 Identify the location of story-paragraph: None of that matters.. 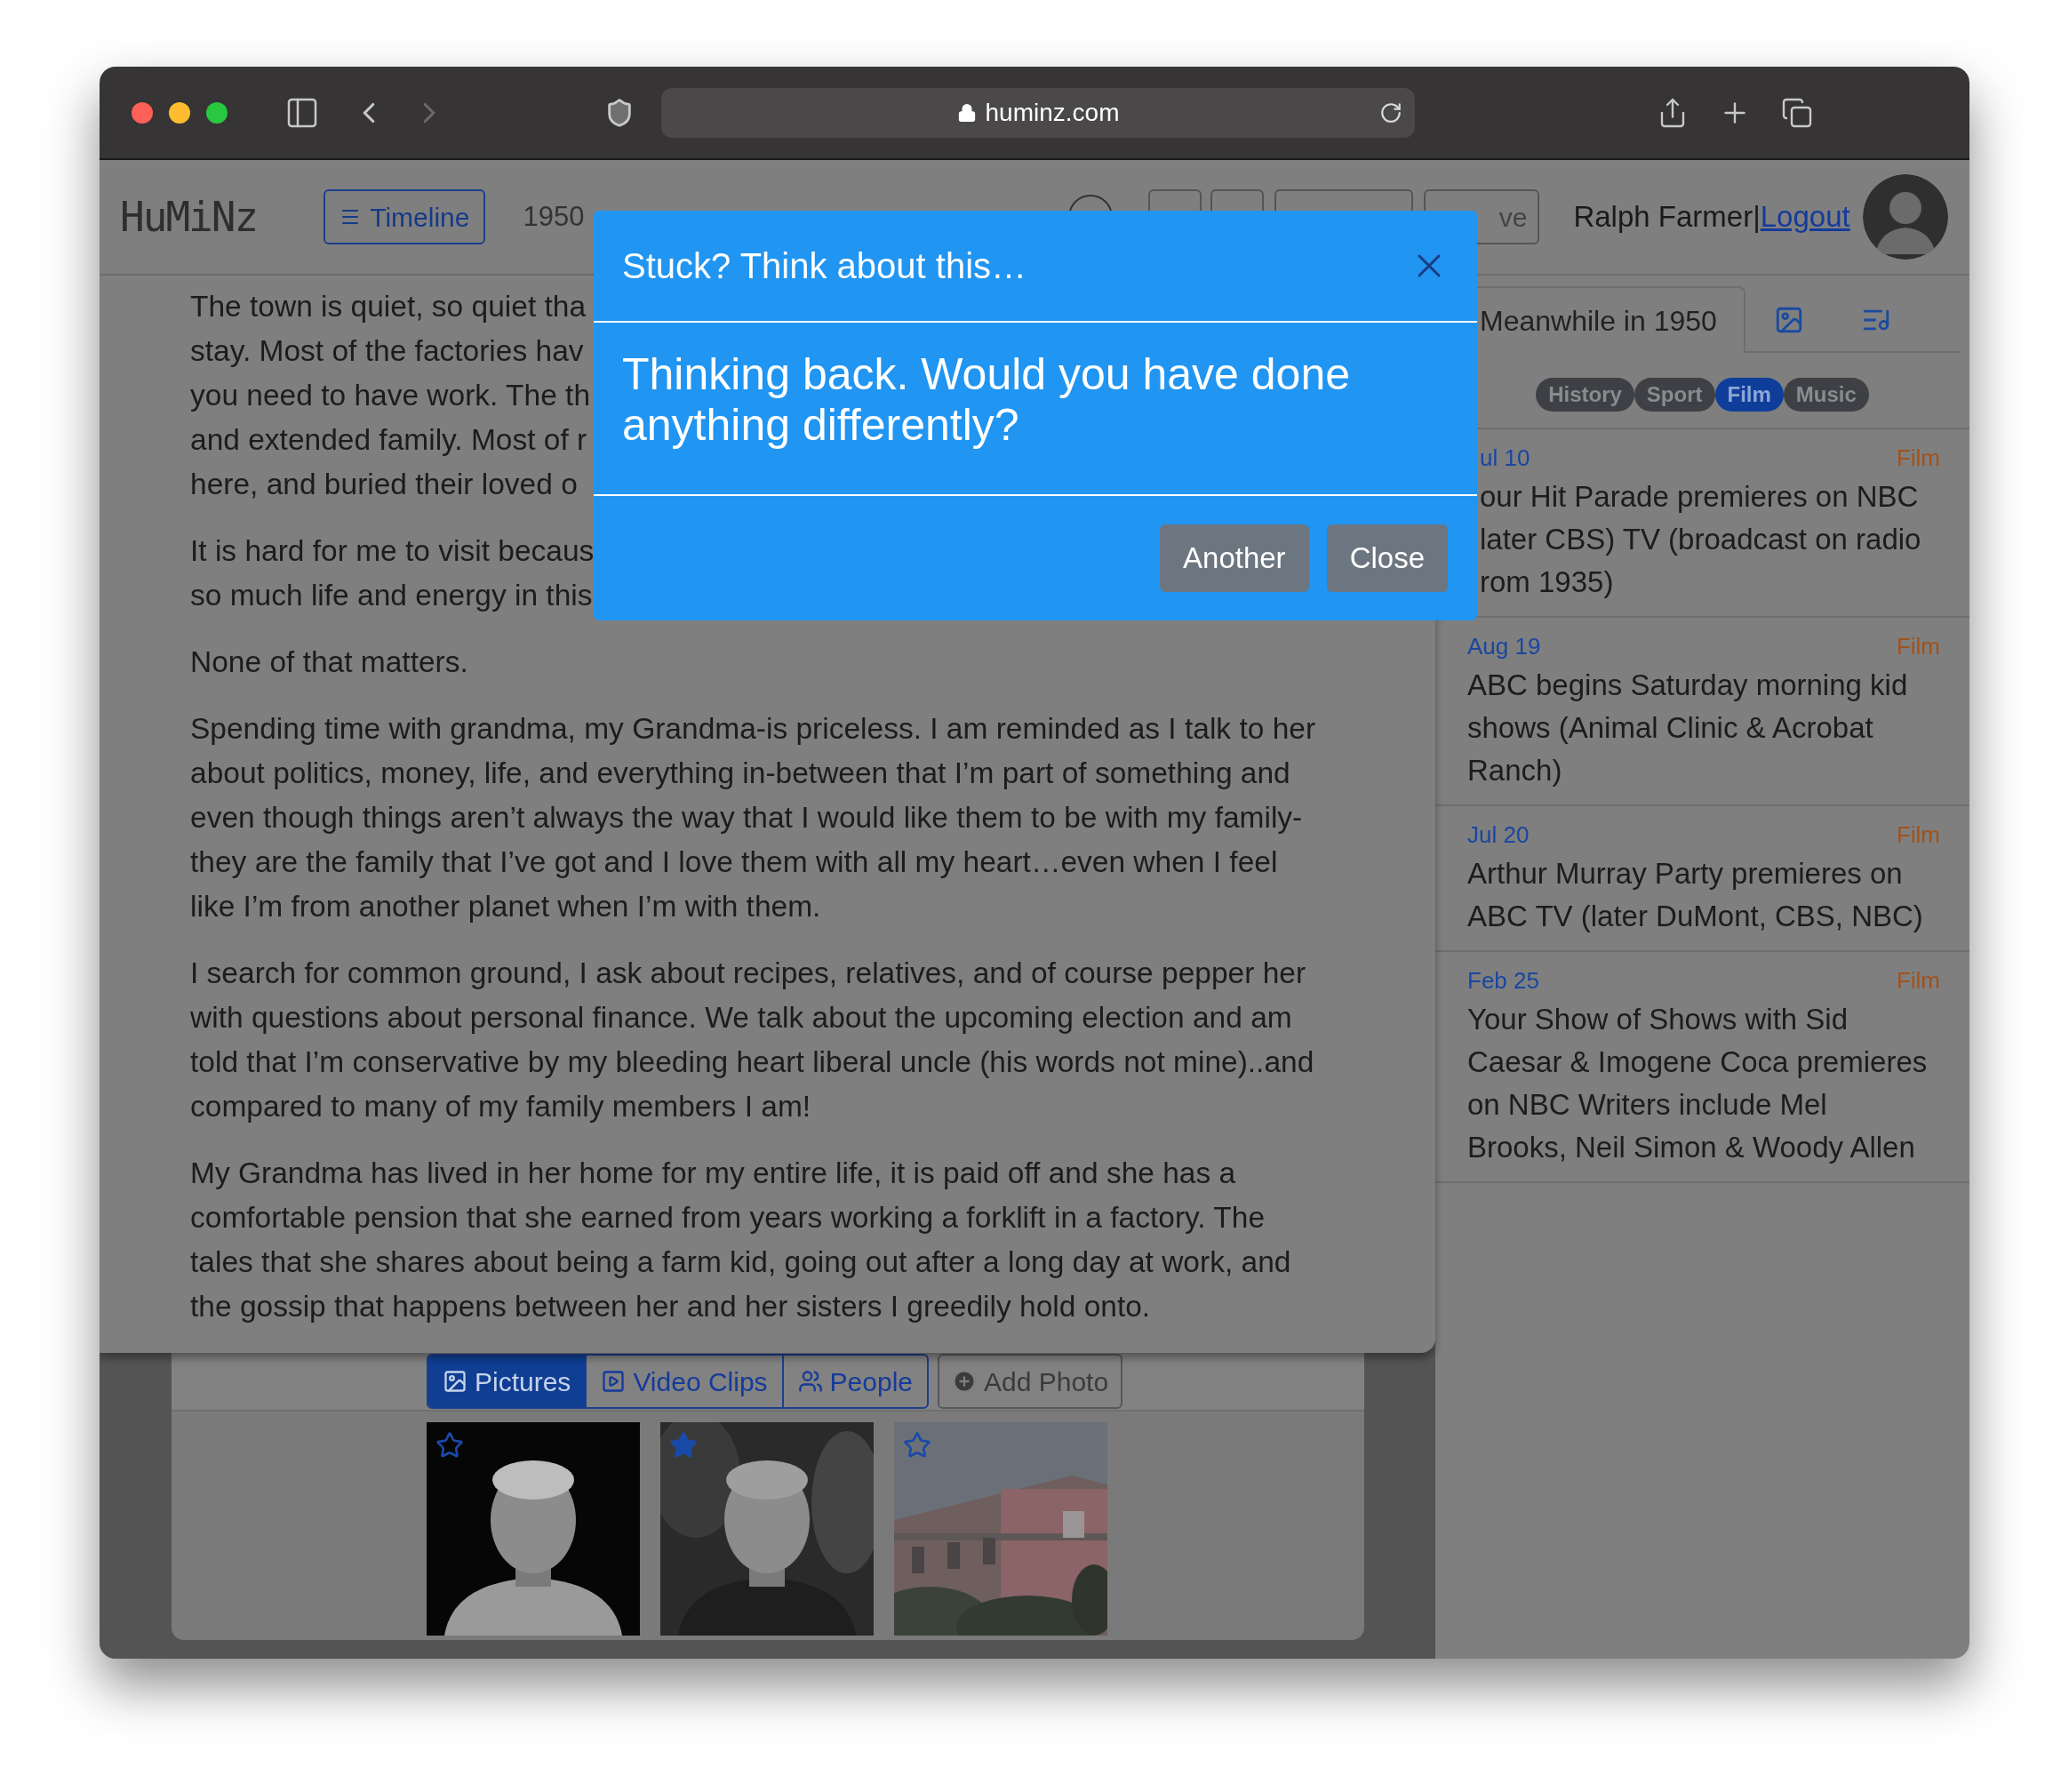
(329, 662).